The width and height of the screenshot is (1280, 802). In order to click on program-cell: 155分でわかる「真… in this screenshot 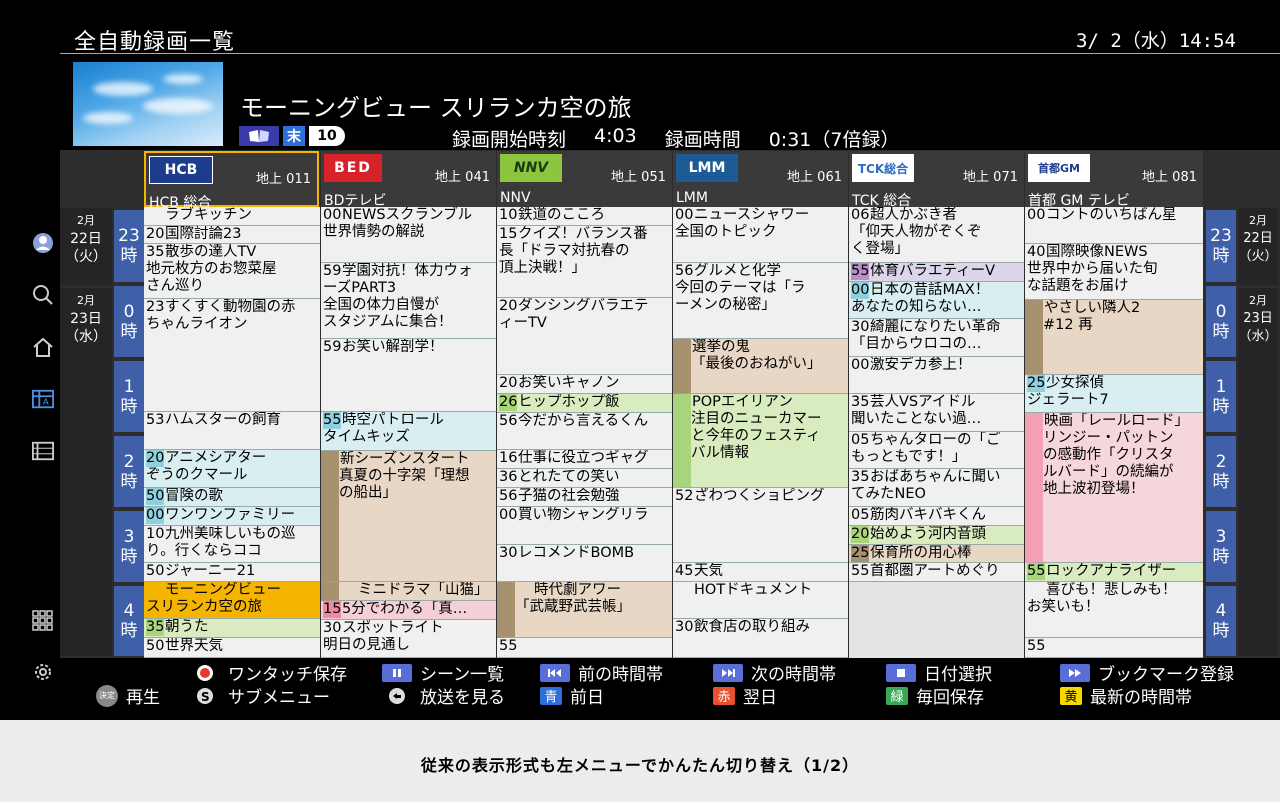, I will do `click(408, 610)`.